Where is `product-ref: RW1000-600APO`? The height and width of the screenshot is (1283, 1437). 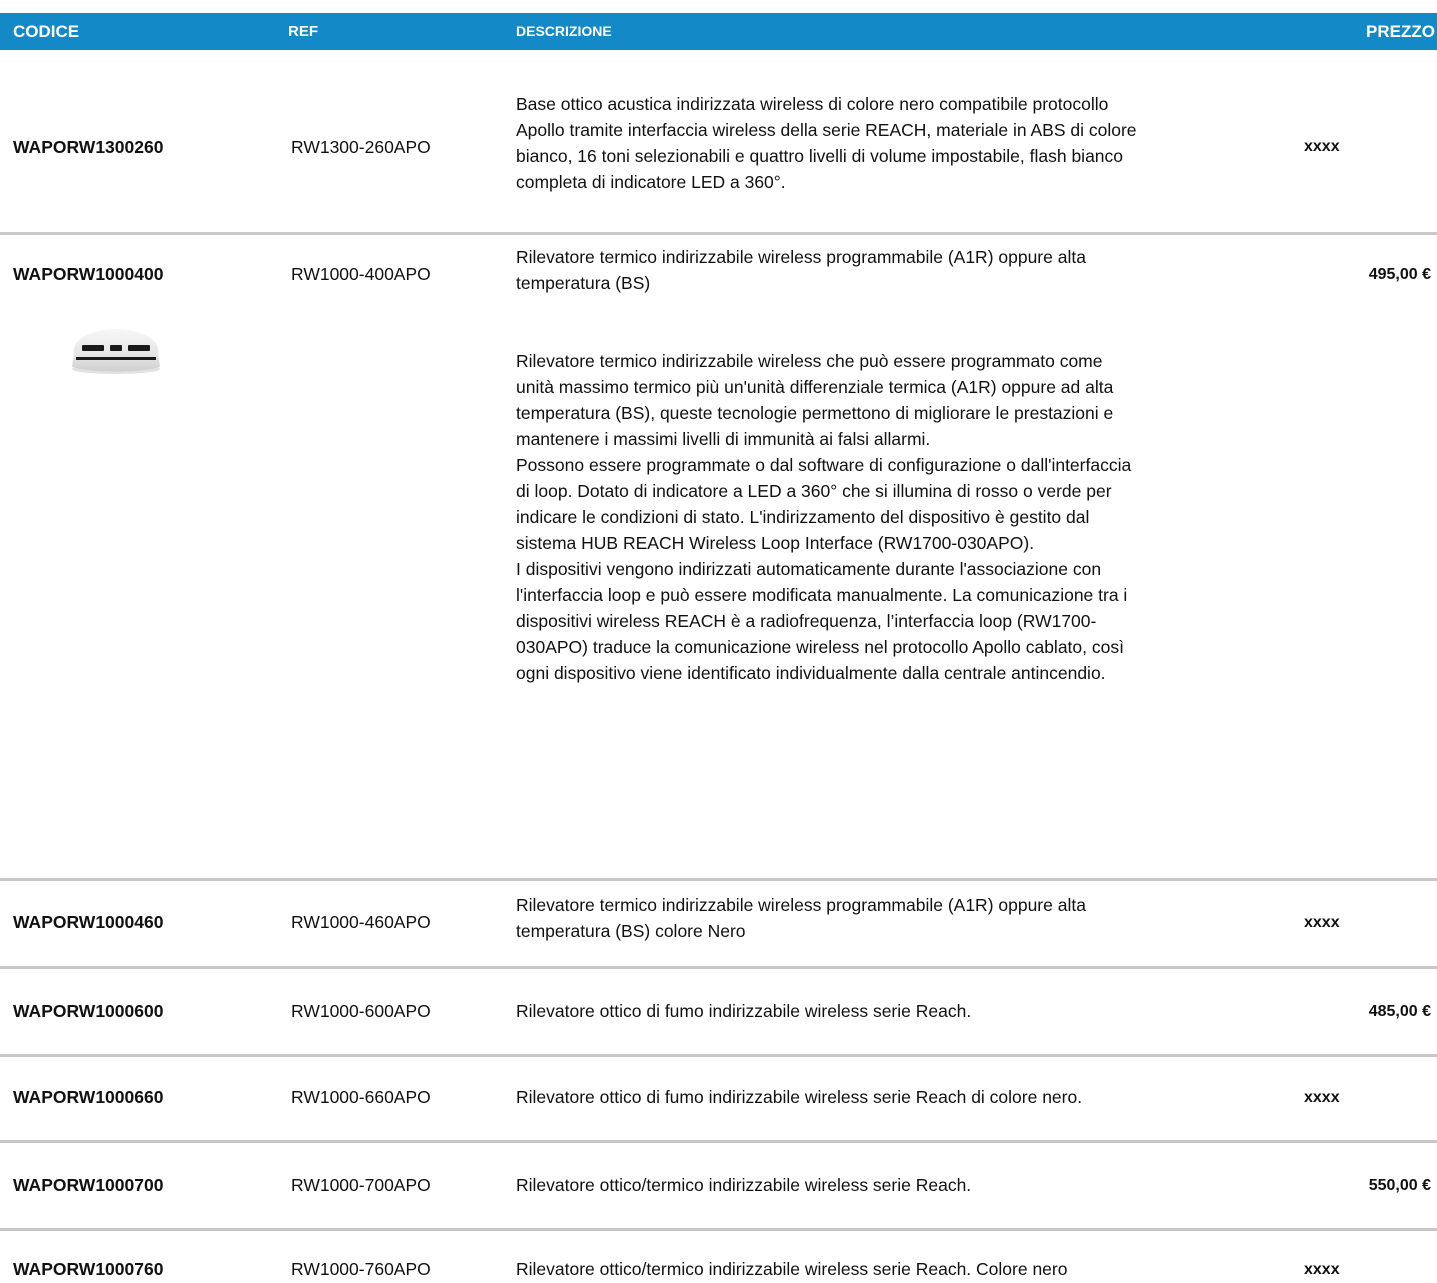
product-ref: RW1000-600APO is located at coordinates (361, 1011).